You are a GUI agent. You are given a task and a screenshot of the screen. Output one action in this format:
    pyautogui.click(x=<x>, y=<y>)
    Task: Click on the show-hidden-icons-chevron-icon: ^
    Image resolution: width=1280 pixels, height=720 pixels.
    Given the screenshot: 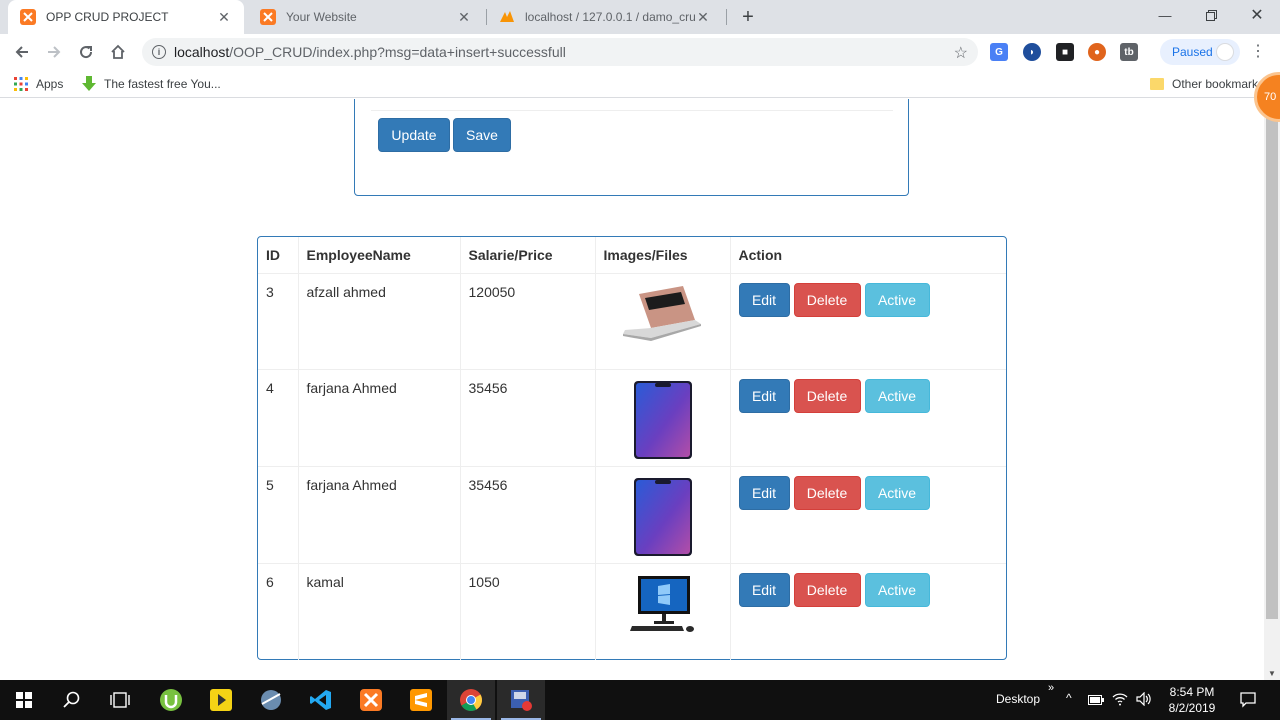 What is the action you would take?
    pyautogui.click(x=1069, y=698)
    